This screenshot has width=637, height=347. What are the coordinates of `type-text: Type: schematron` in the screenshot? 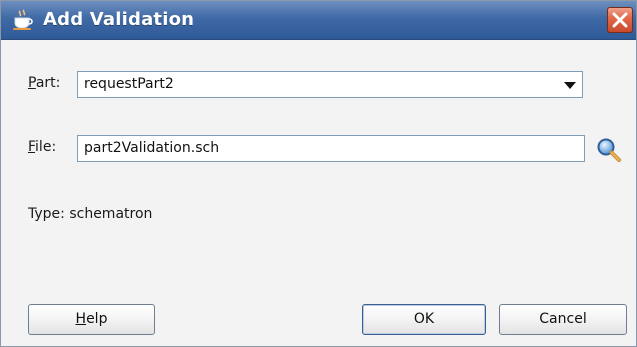 It's located at (90, 214).